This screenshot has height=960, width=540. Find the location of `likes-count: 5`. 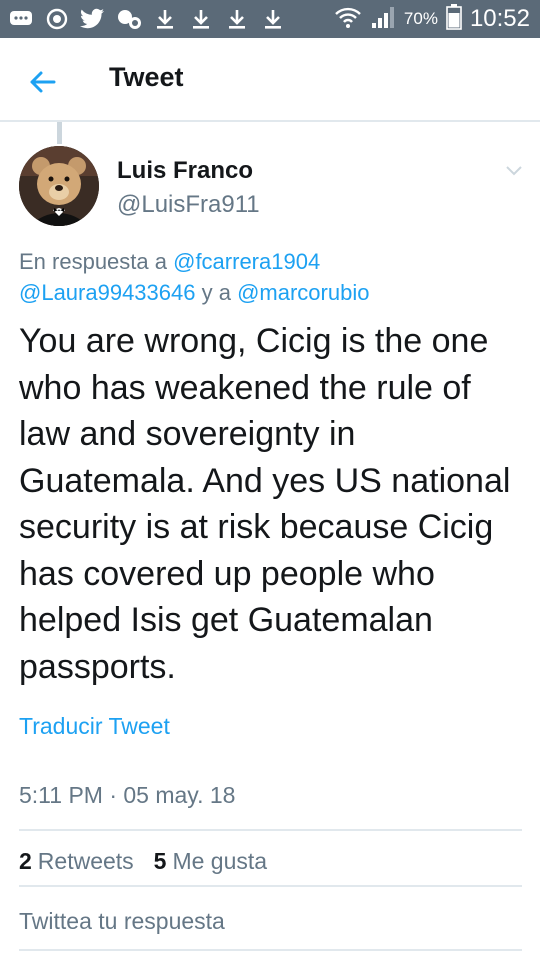

likes-count: 5 is located at coordinates (160, 861).